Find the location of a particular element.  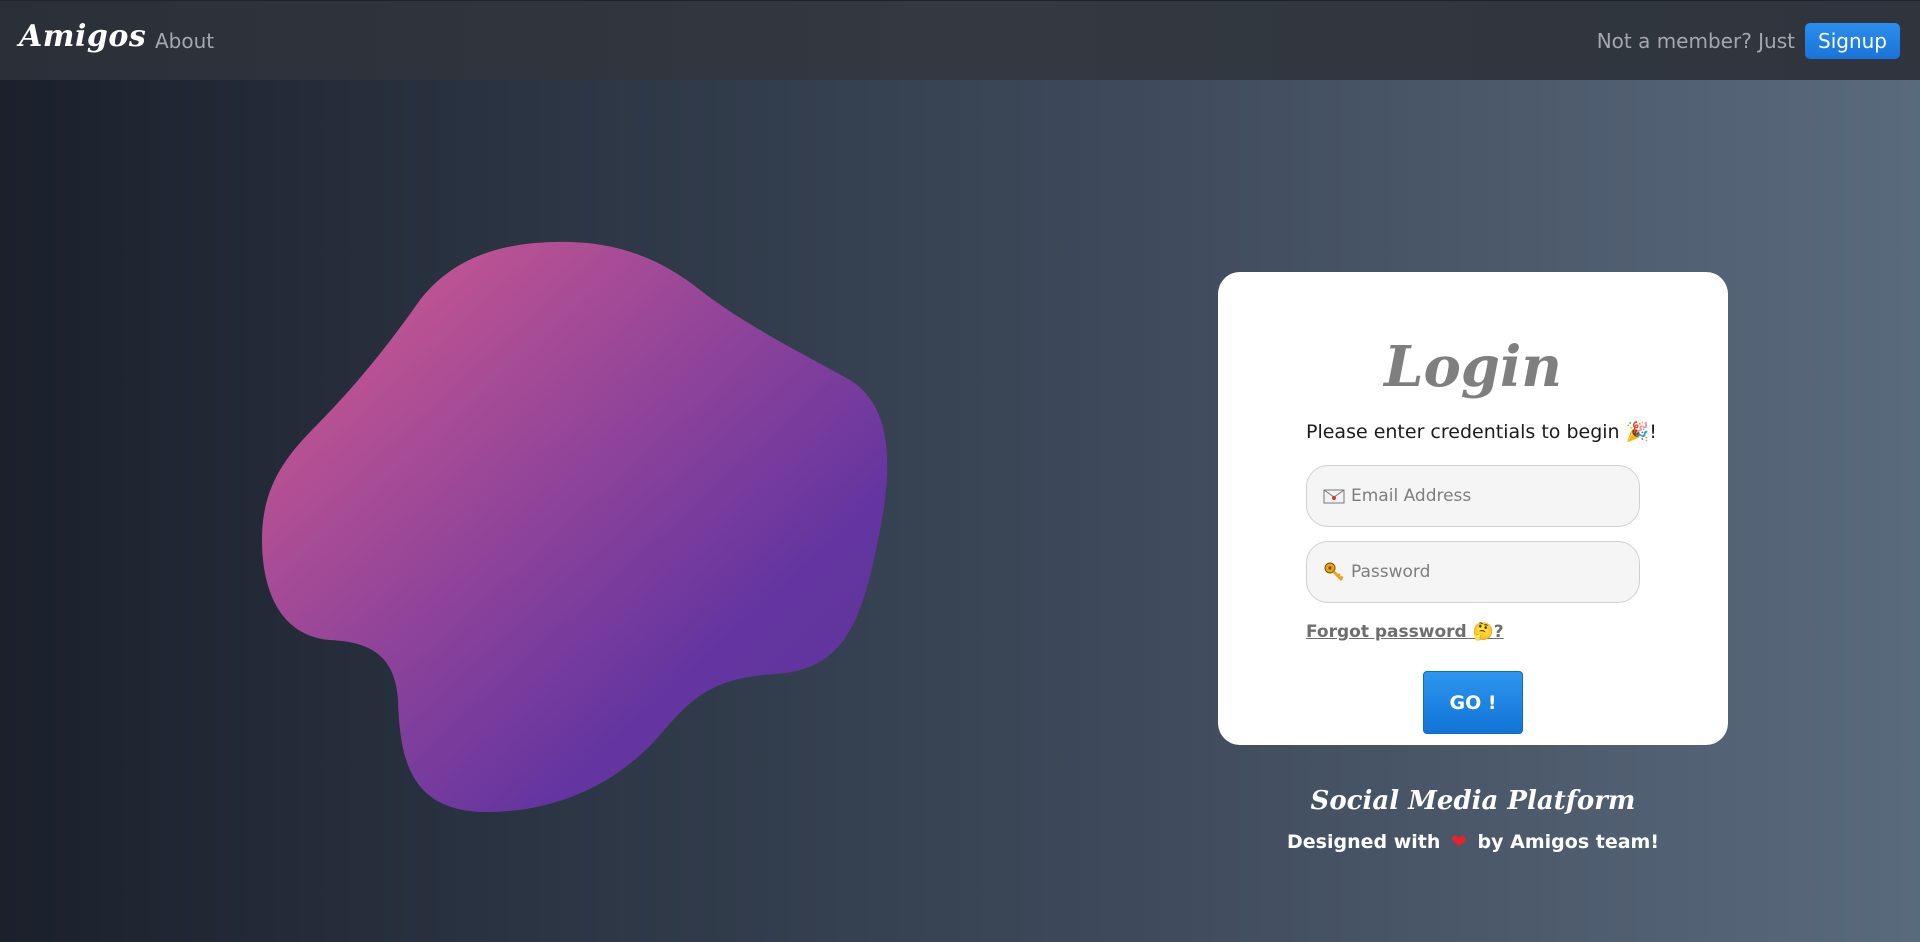

login-title: Login is located at coordinates (1473, 367).